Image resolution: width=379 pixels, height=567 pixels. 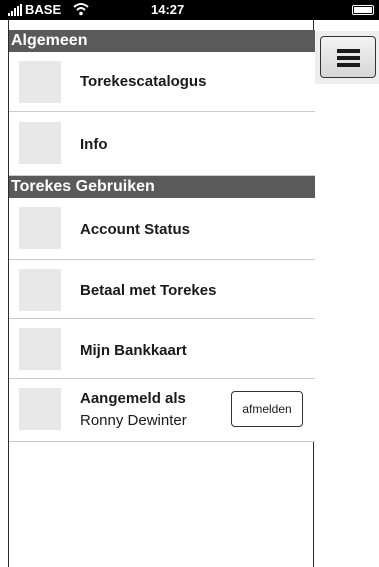 I want to click on section-header-algemeen: Algemeen, so click(x=162, y=41).